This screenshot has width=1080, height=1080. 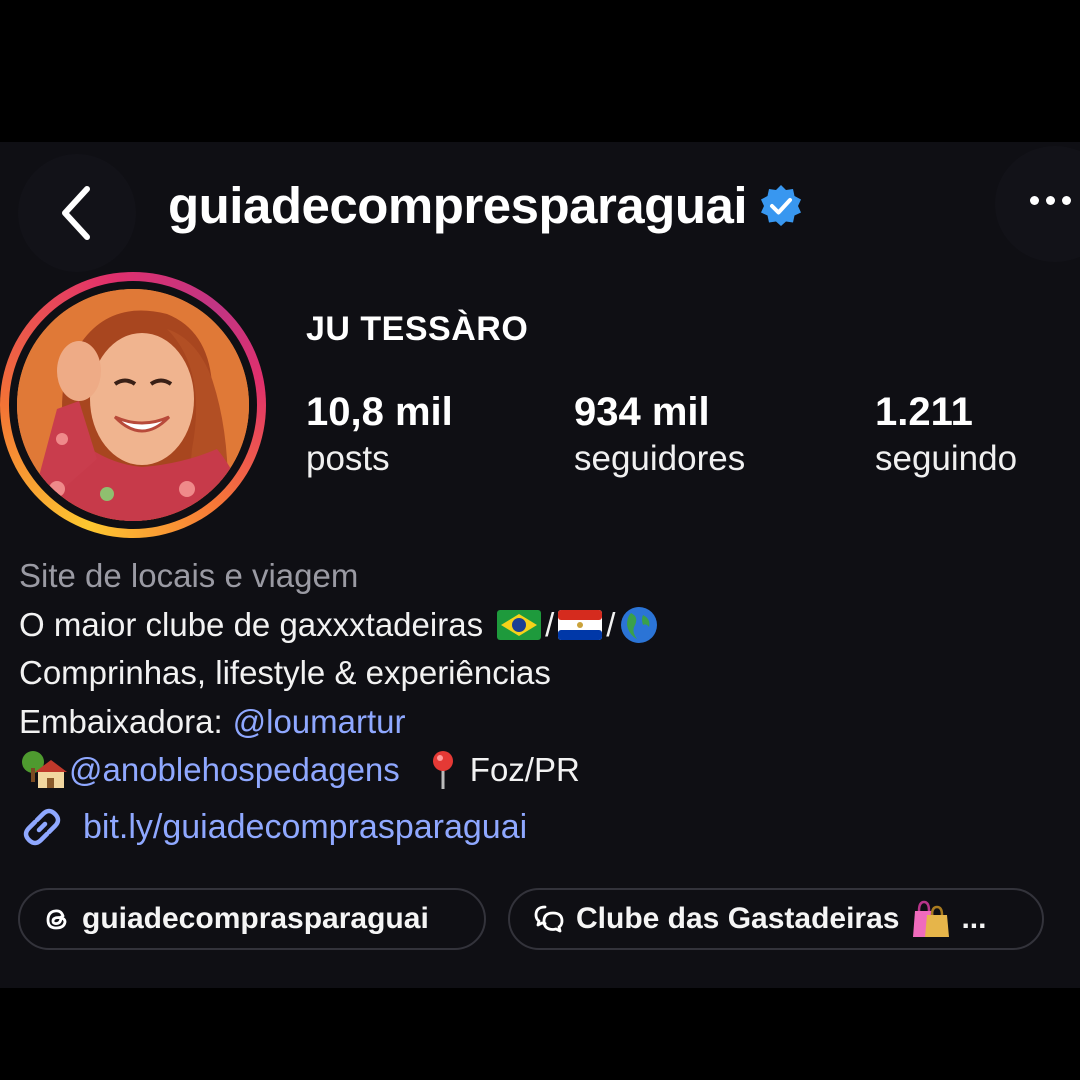 I want to click on pin-icon, so click(x=442, y=770).